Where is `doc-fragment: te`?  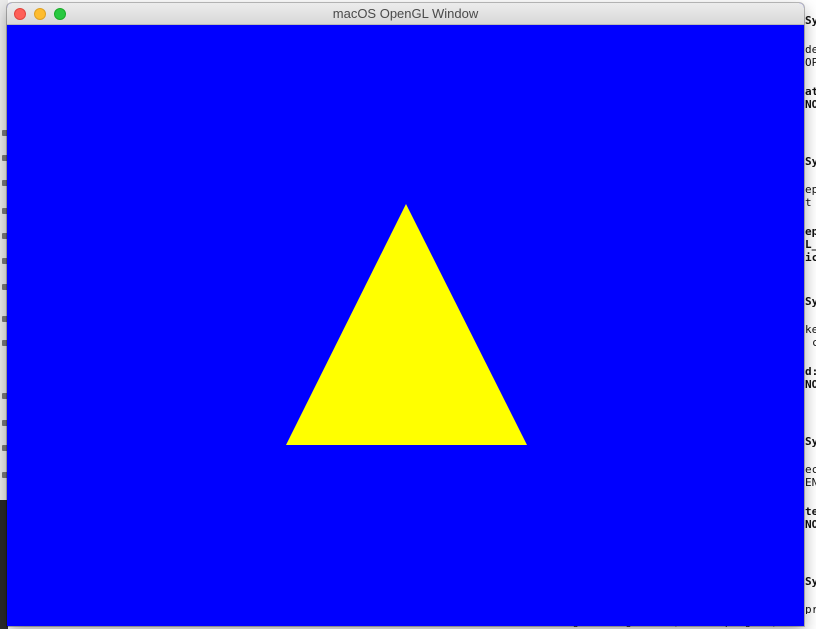
doc-fragment: te is located at coordinates (810, 511).